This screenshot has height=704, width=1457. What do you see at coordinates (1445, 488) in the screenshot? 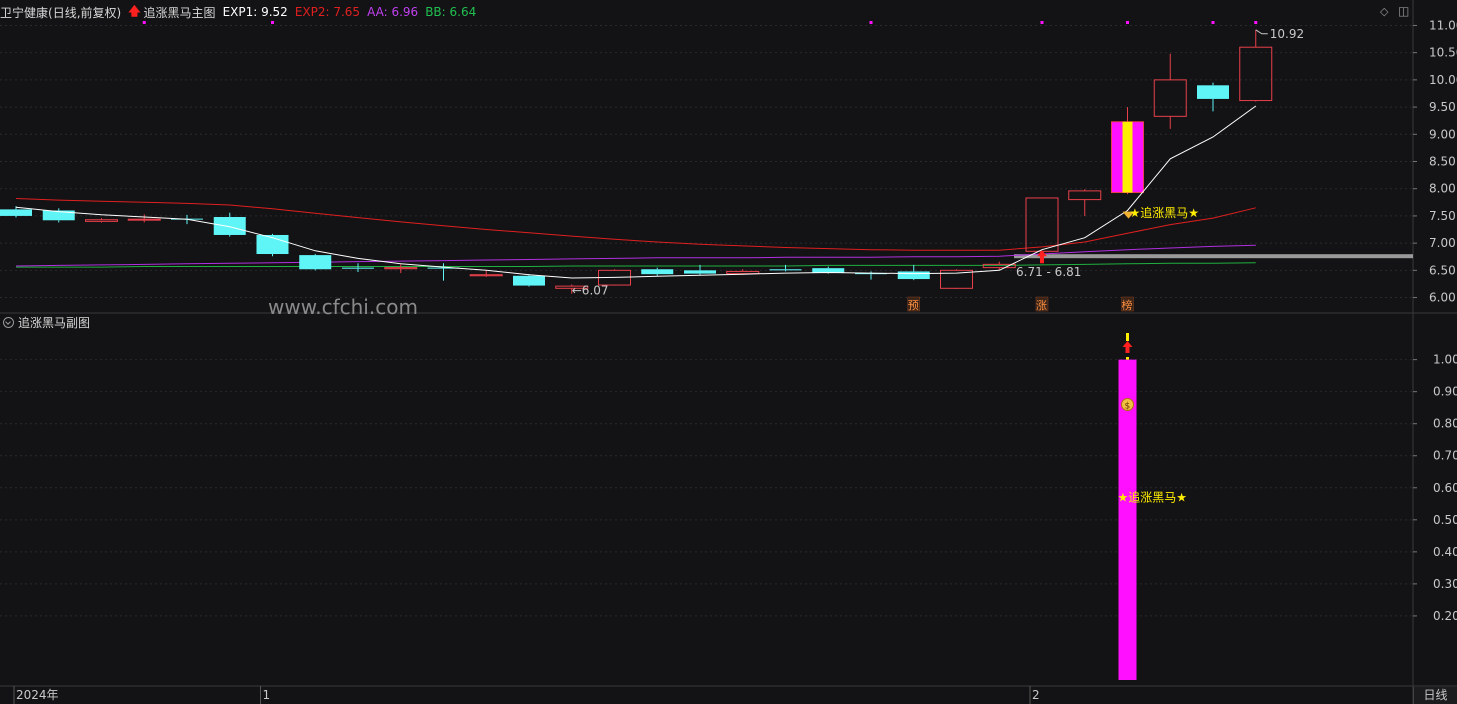
I see `sub-y-tick-label: 0.60` at bounding box center [1445, 488].